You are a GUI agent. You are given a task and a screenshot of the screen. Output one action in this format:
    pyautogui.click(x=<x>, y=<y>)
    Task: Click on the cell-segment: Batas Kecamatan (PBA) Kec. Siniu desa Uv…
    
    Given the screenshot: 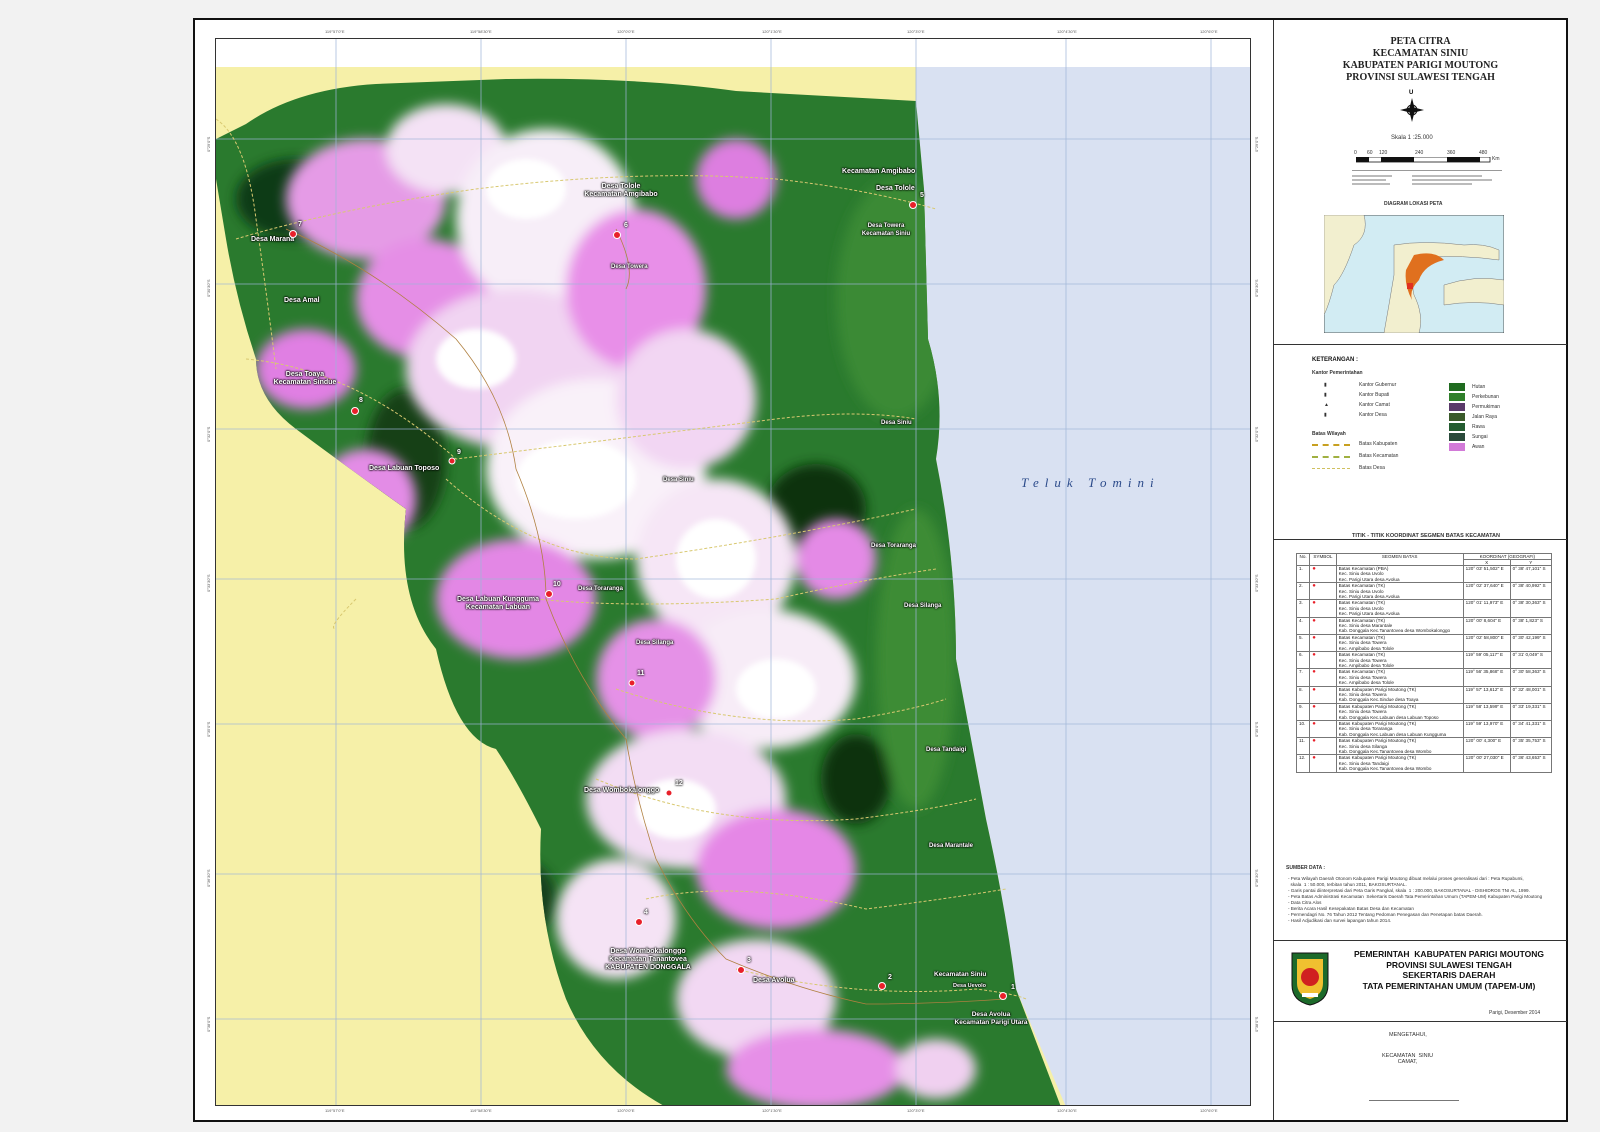 What is the action you would take?
    pyautogui.click(x=1399, y=574)
    